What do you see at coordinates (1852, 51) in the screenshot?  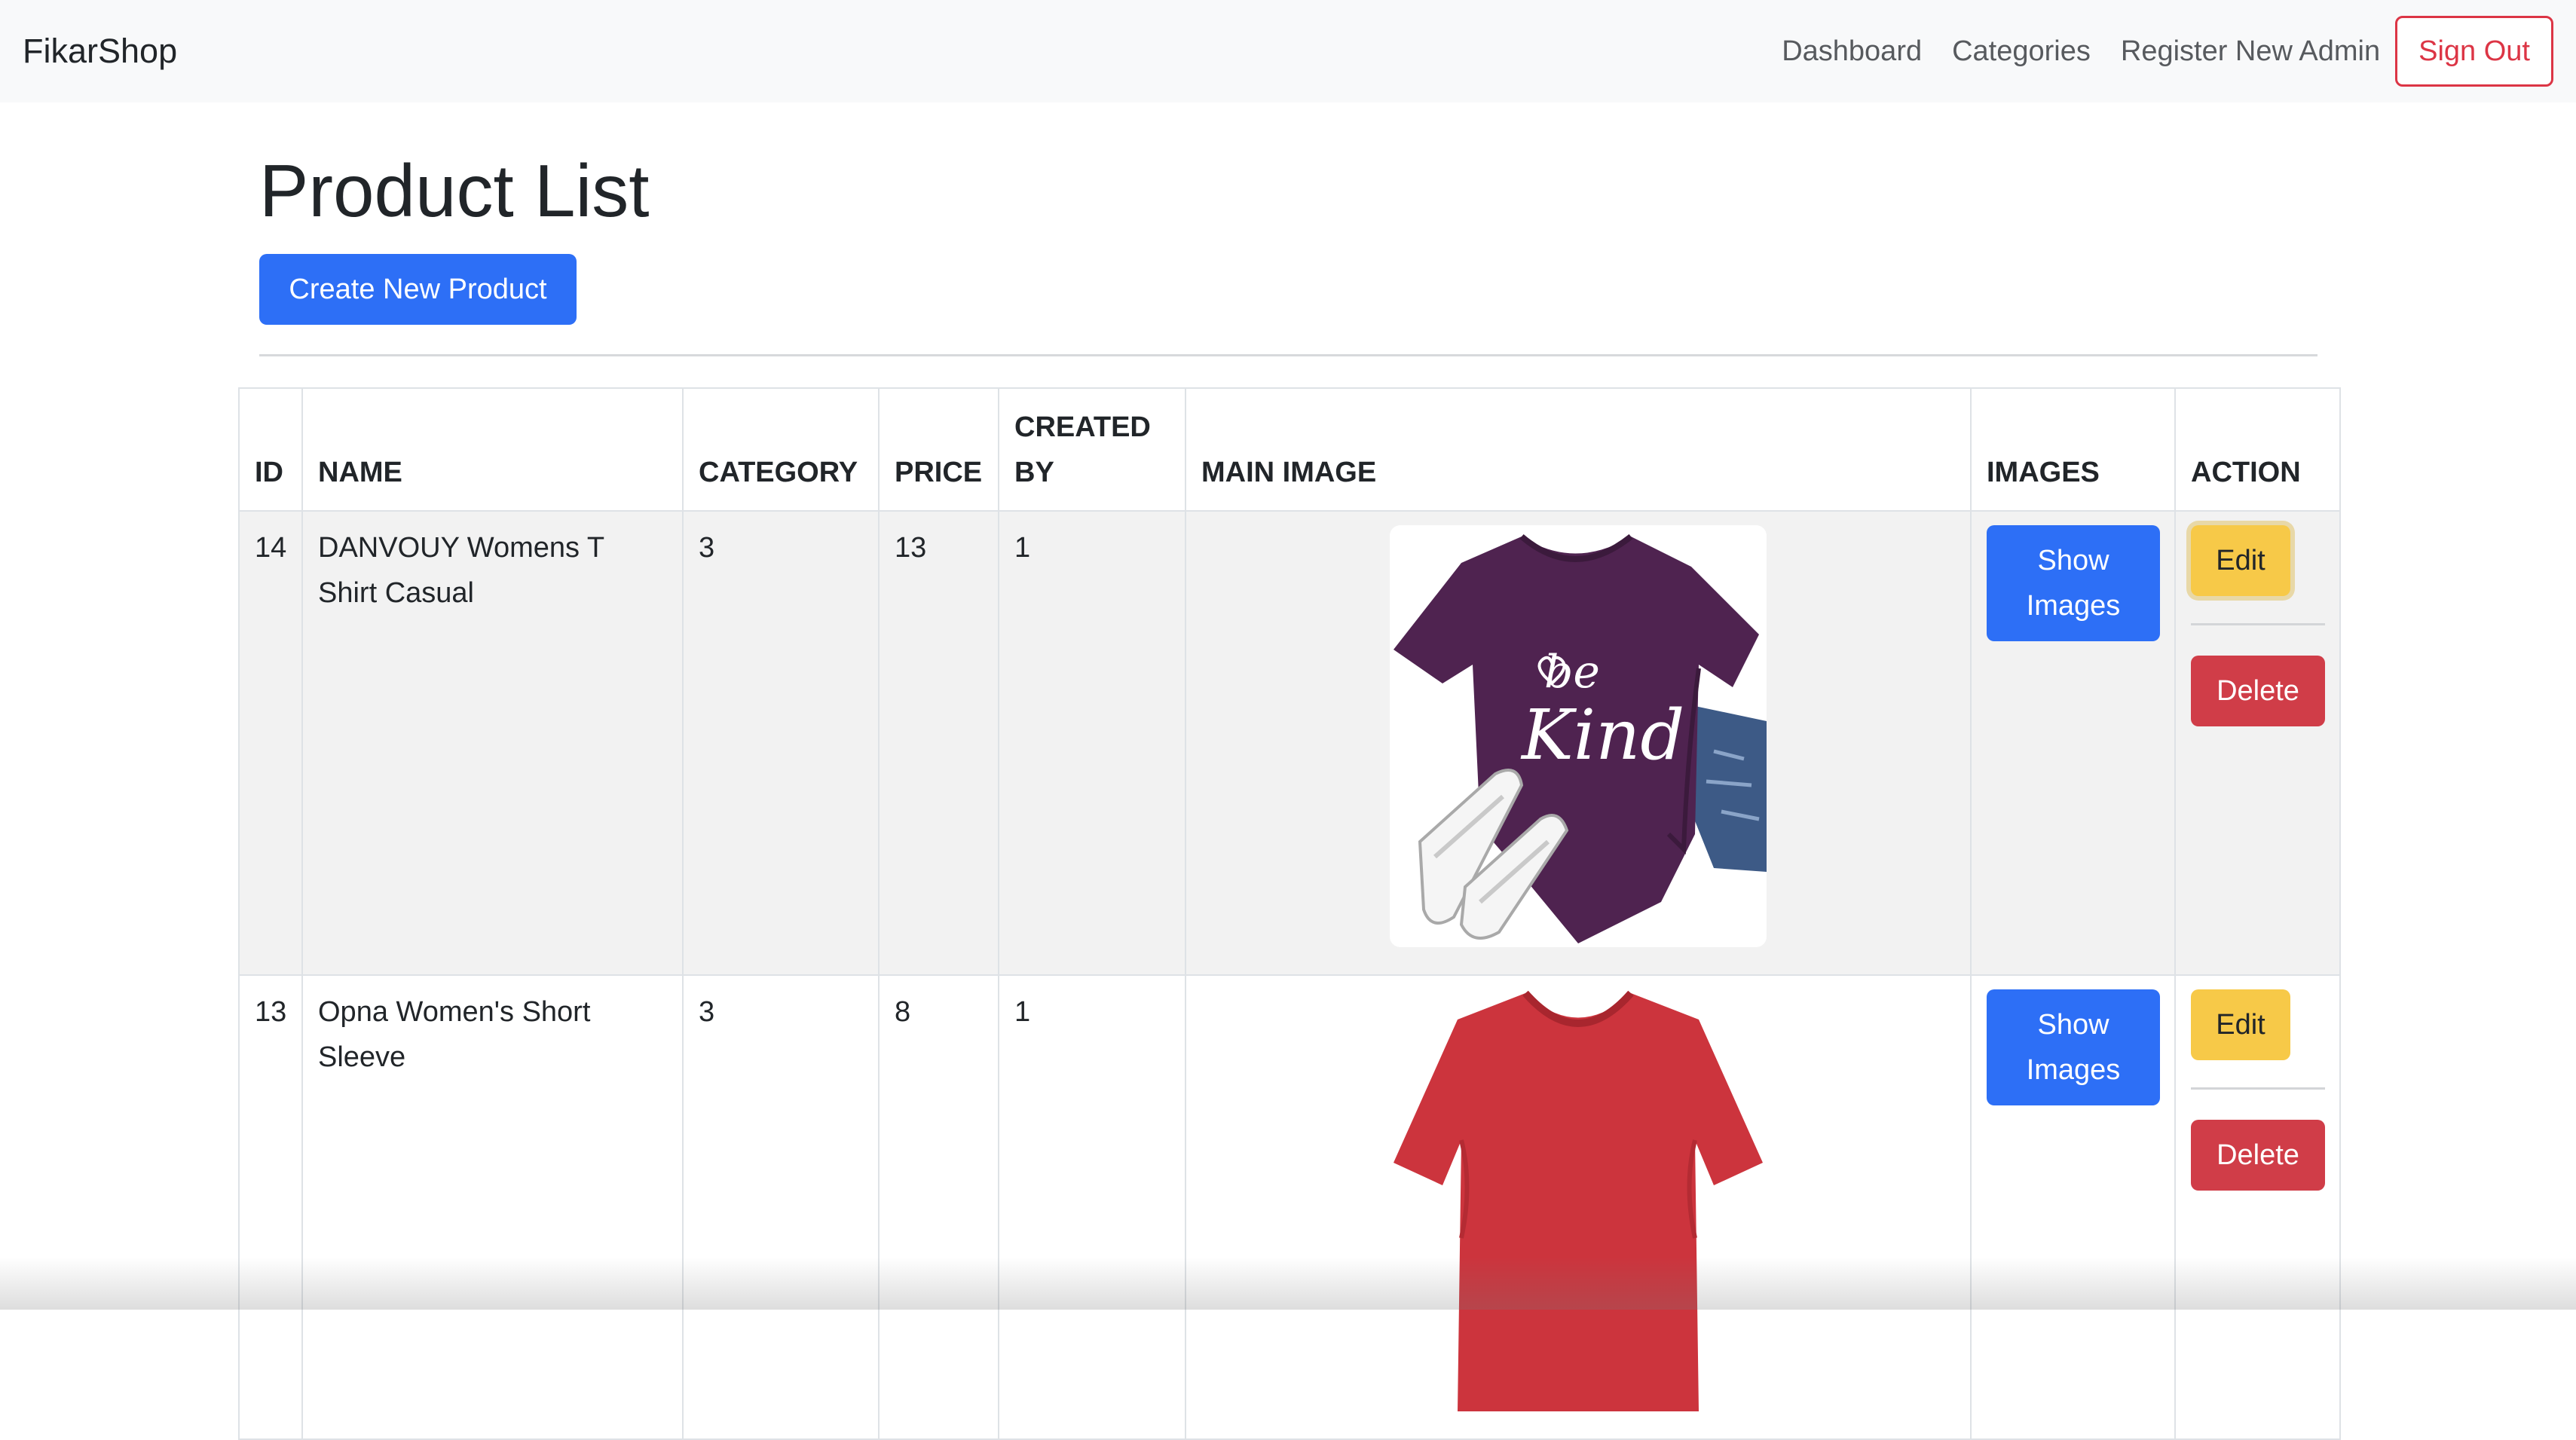 I see `nav-link-dashboard: Dashboard` at bounding box center [1852, 51].